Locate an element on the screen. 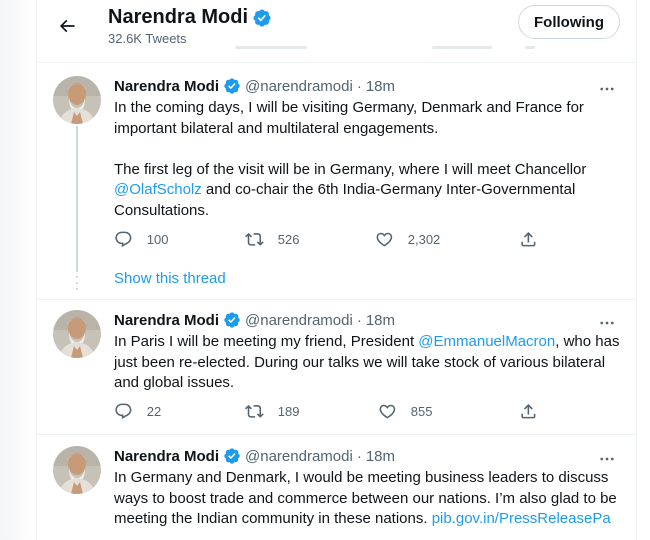  back-button is located at coordinates (67, 26).